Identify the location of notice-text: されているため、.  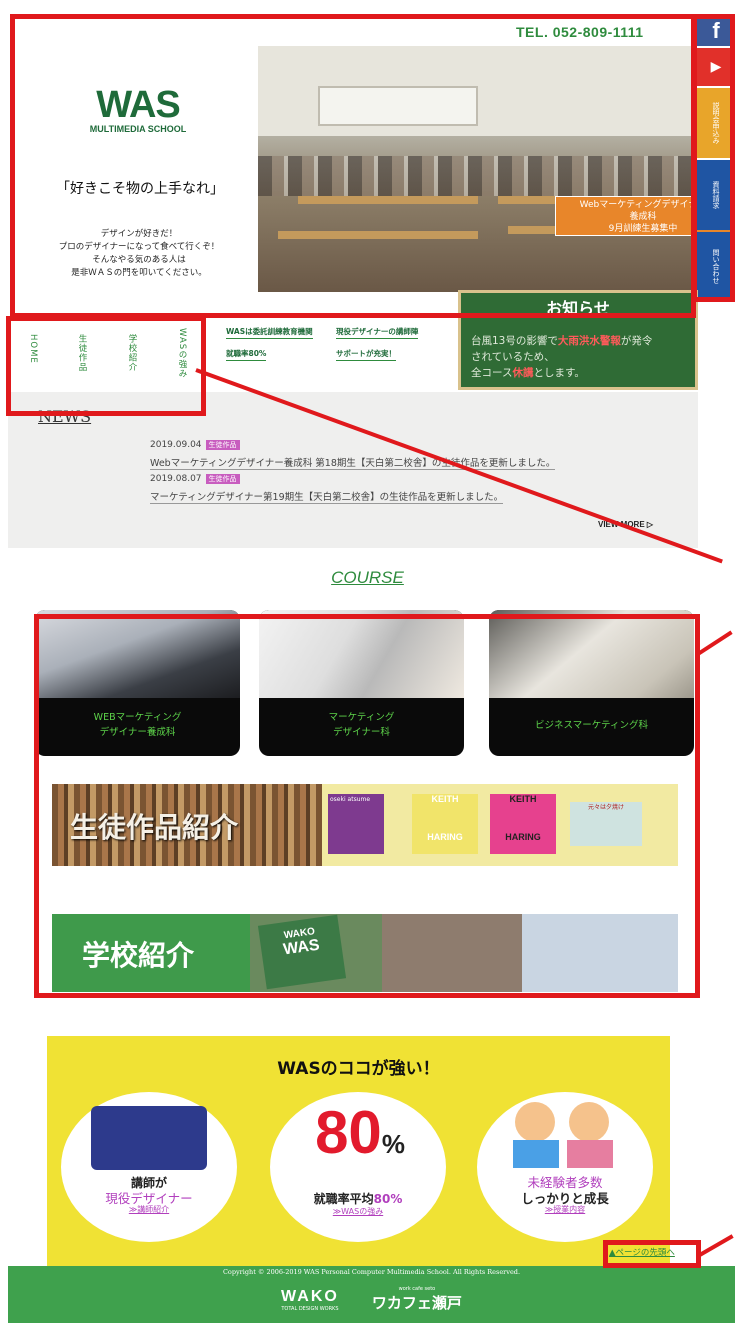
(513, 357).